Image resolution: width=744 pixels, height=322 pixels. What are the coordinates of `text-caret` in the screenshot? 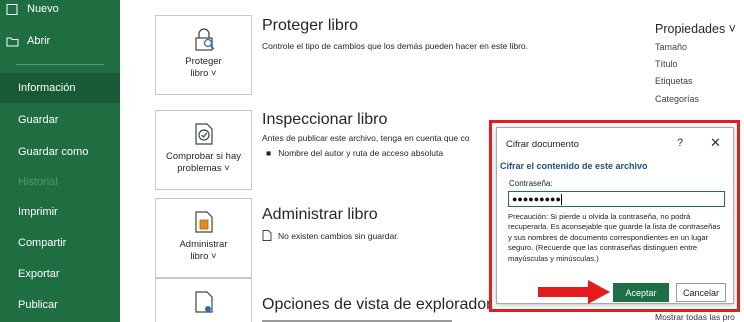 It's located at (561, 200).